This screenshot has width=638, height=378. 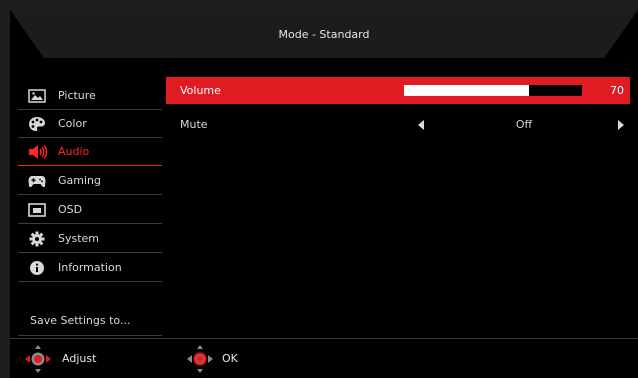 I want to click on joystick-ok-icon, so click(x=200, y=360).